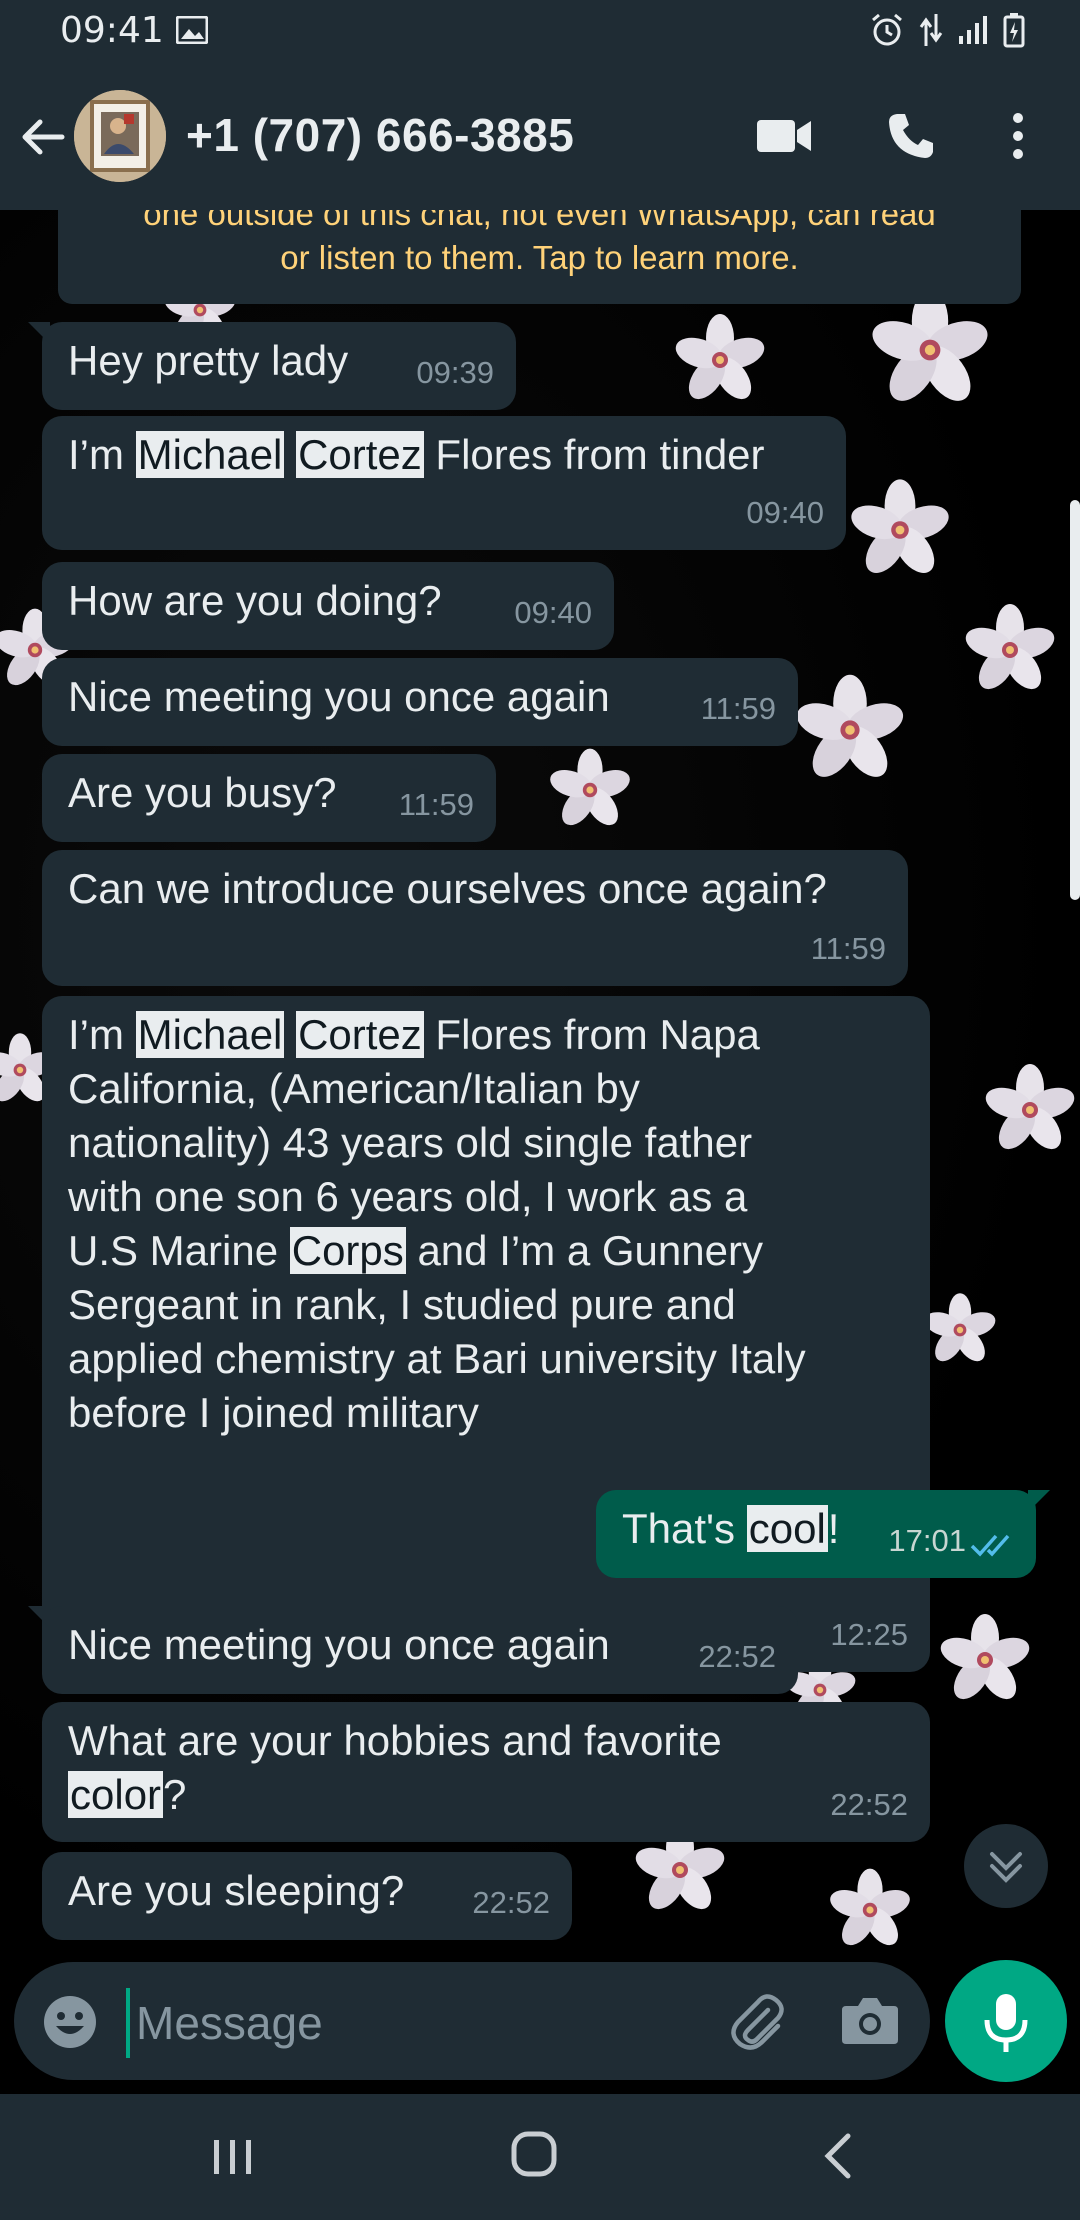  What do you see at coordinates (416, 2023) in the screenshot?
I see `message-input` at bounding box center [416, 2023].